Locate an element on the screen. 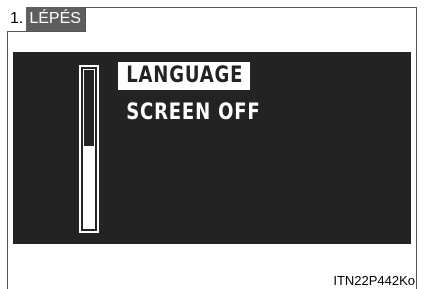  scrollbar-thumb is located at coordinates (89, 186).